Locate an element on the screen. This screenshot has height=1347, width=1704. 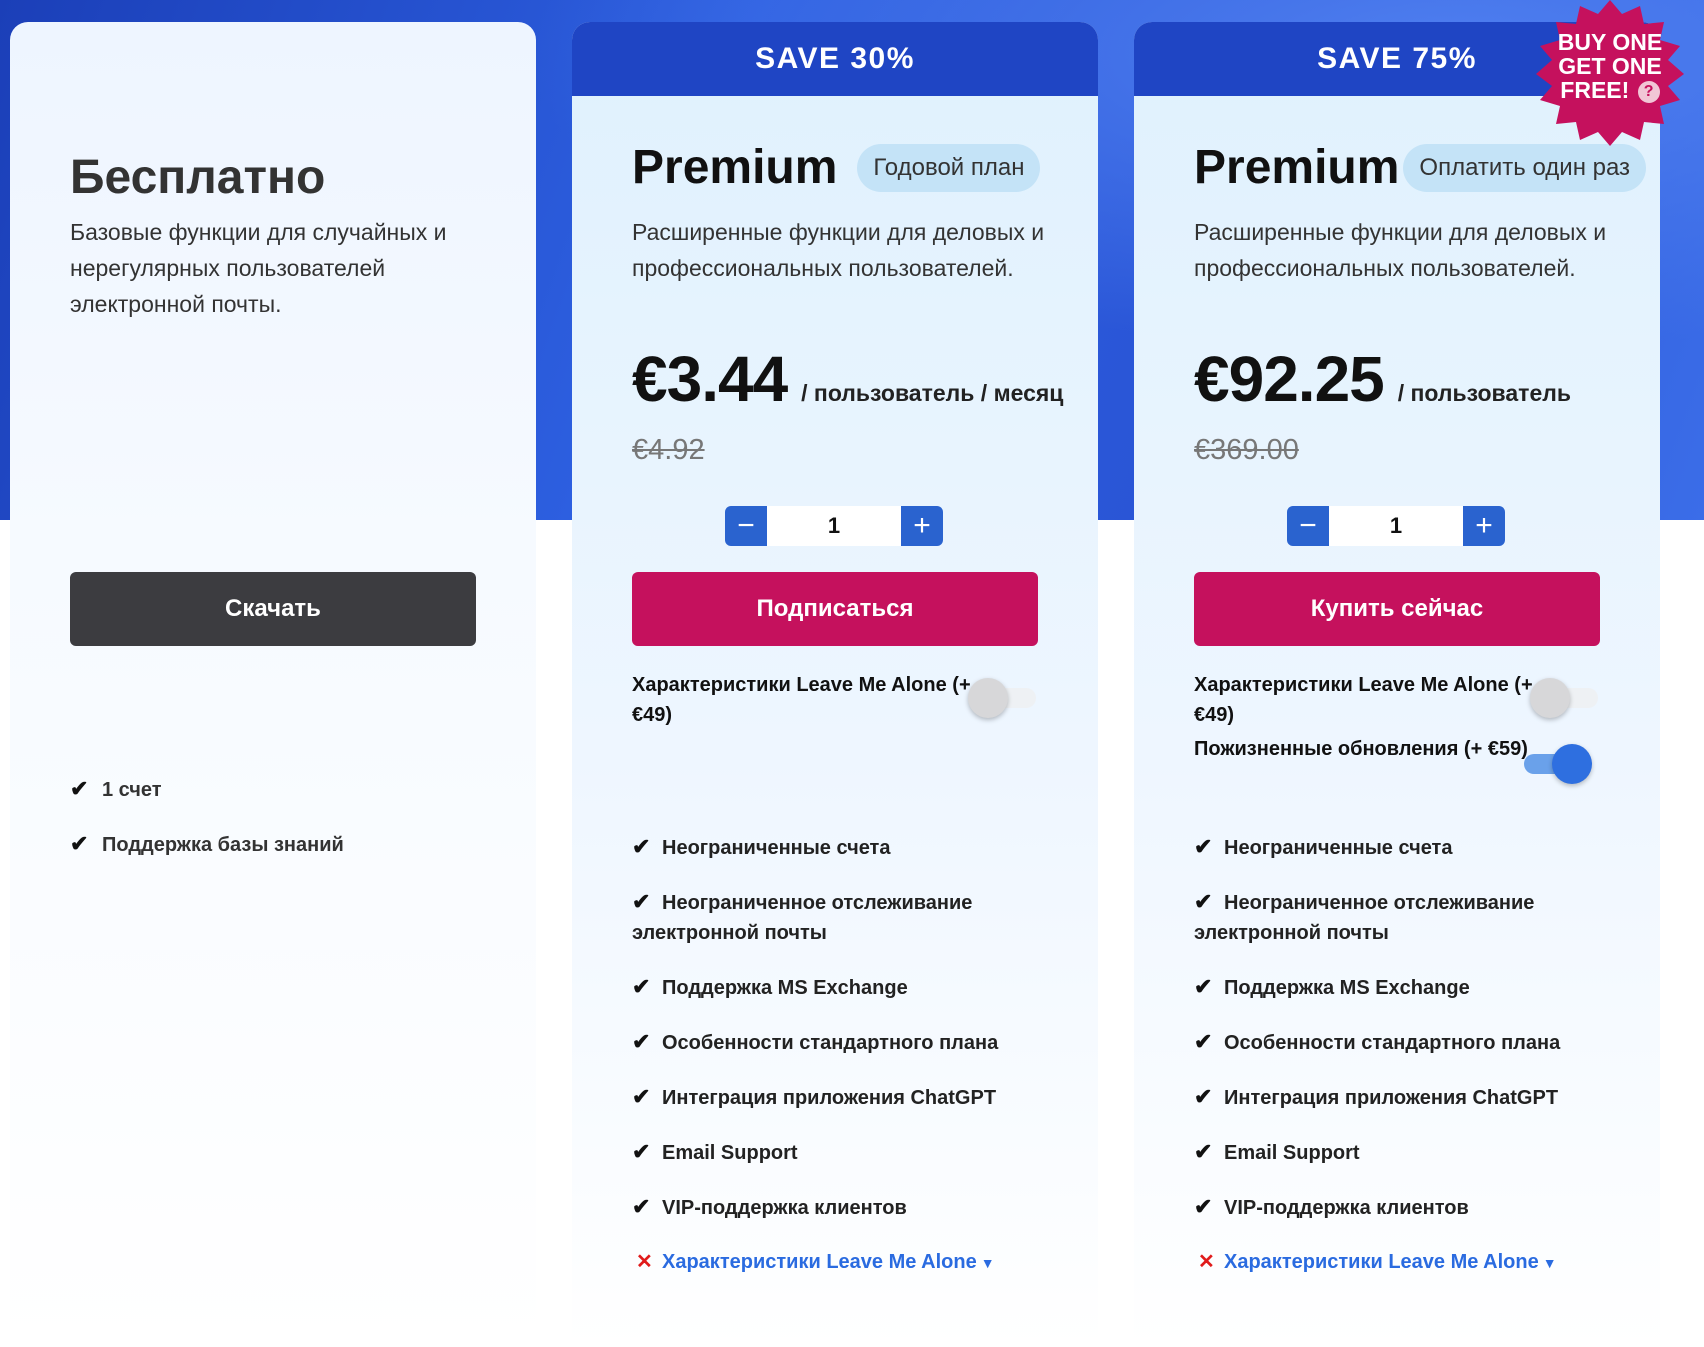
feature-label: Поддержка базы знаний is located at coordinates (223, 845).